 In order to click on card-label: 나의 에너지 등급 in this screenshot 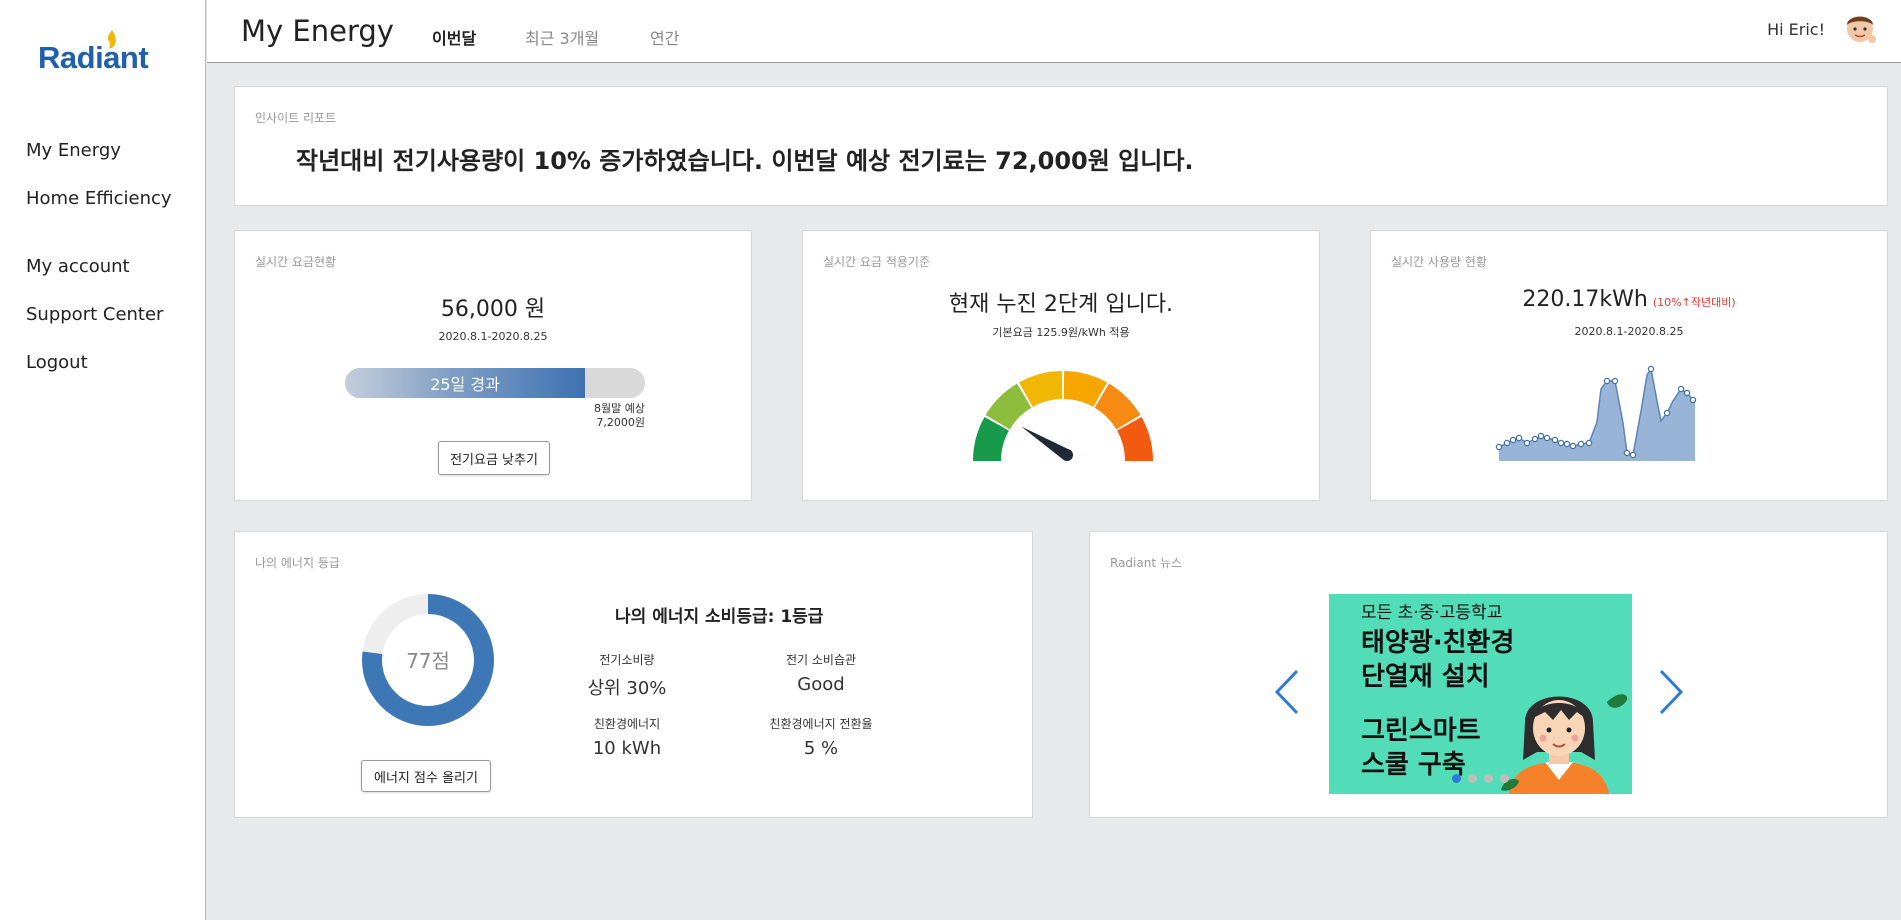, I will do `click(297, 563)`.